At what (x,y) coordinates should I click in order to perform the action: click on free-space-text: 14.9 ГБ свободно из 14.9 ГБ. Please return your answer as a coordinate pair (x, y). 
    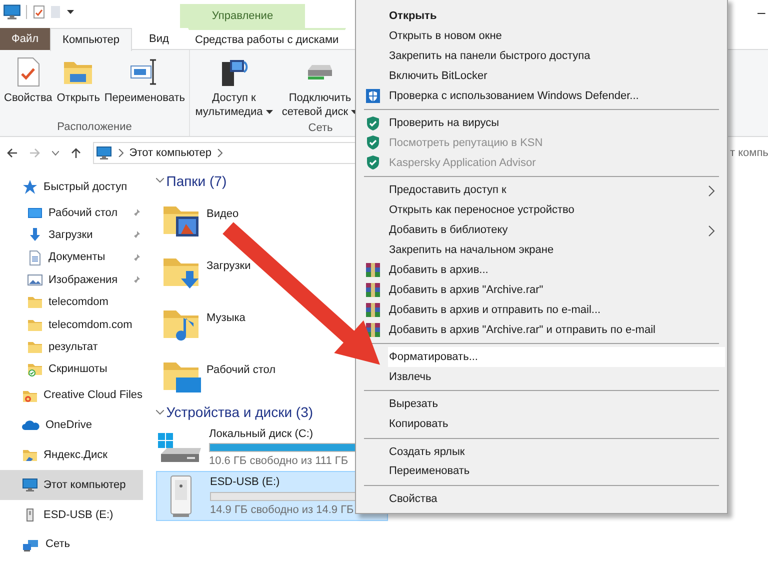
    Looking at the image, I should click on (282, 510).